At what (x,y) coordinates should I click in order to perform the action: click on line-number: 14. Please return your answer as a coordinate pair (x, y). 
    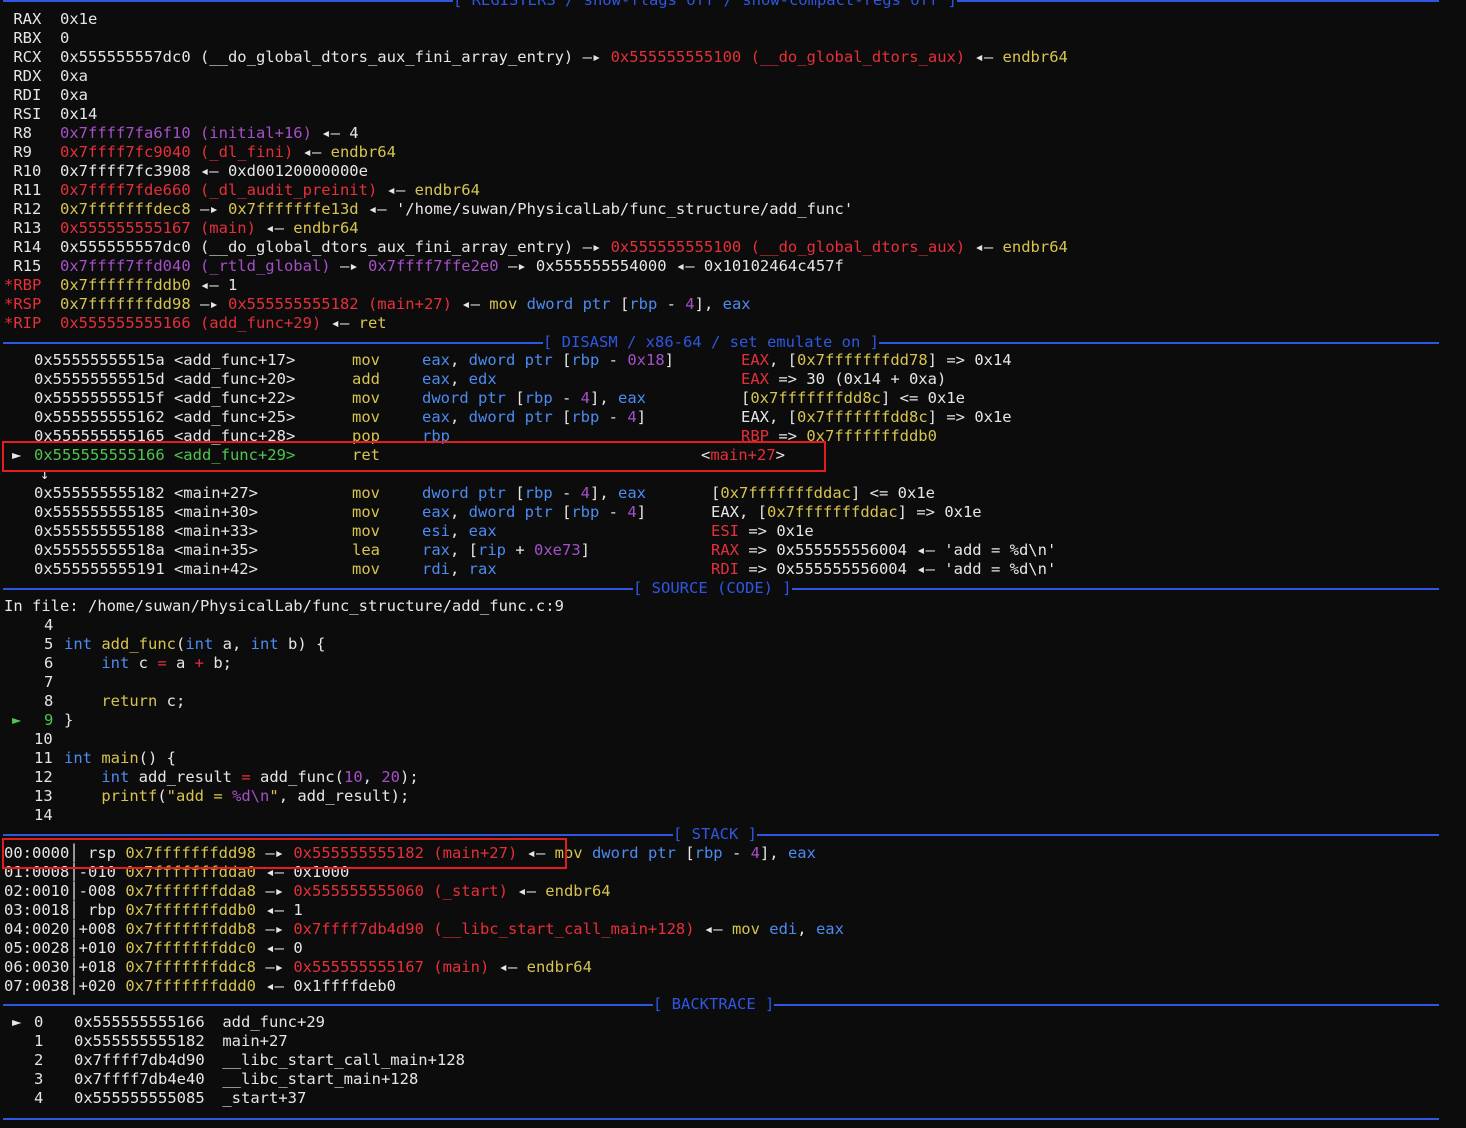
    Looking at the image, I should click on (43, 815).